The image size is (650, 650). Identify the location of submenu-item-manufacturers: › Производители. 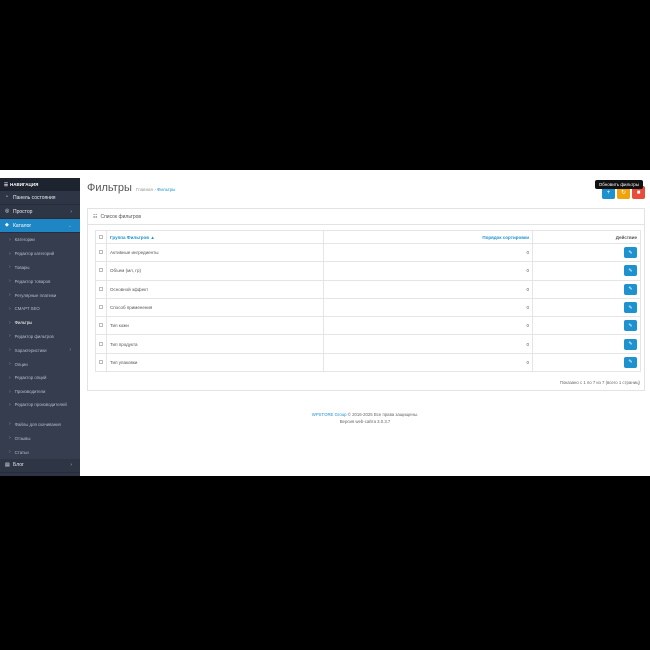
(40, 392).